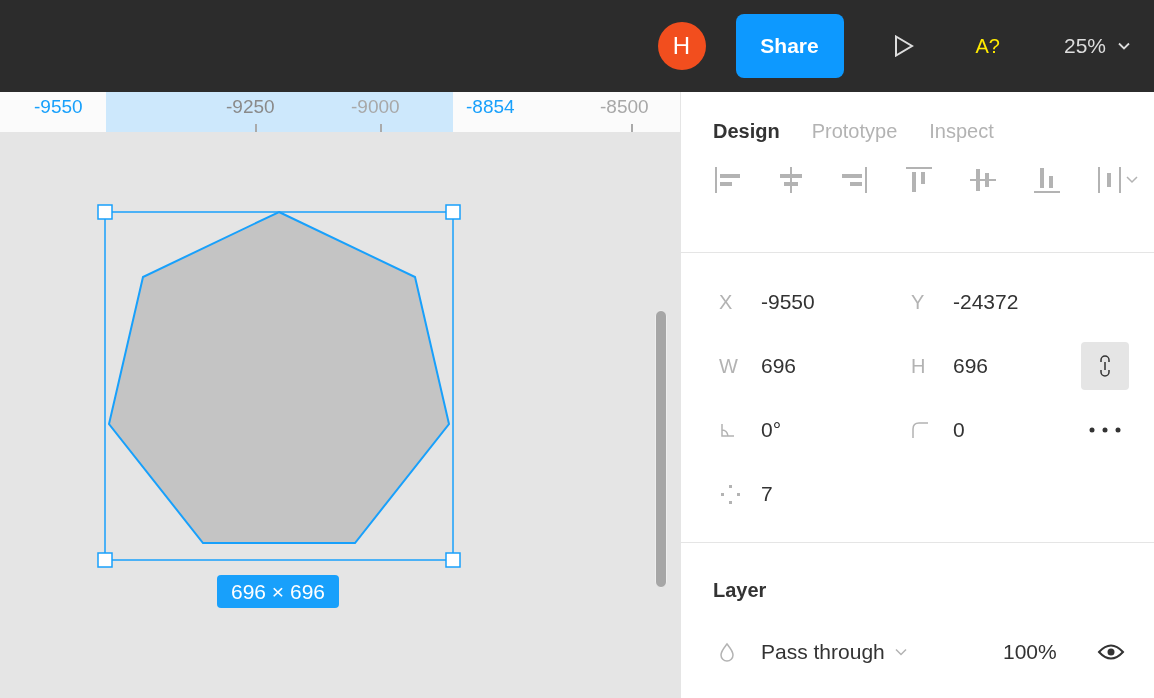 This screenshot has height=698, width=1154. What do you see at coordinates (58, 107) in the screenshot?
I see `ruler-label: -9550` at bounding box center [58, 107].